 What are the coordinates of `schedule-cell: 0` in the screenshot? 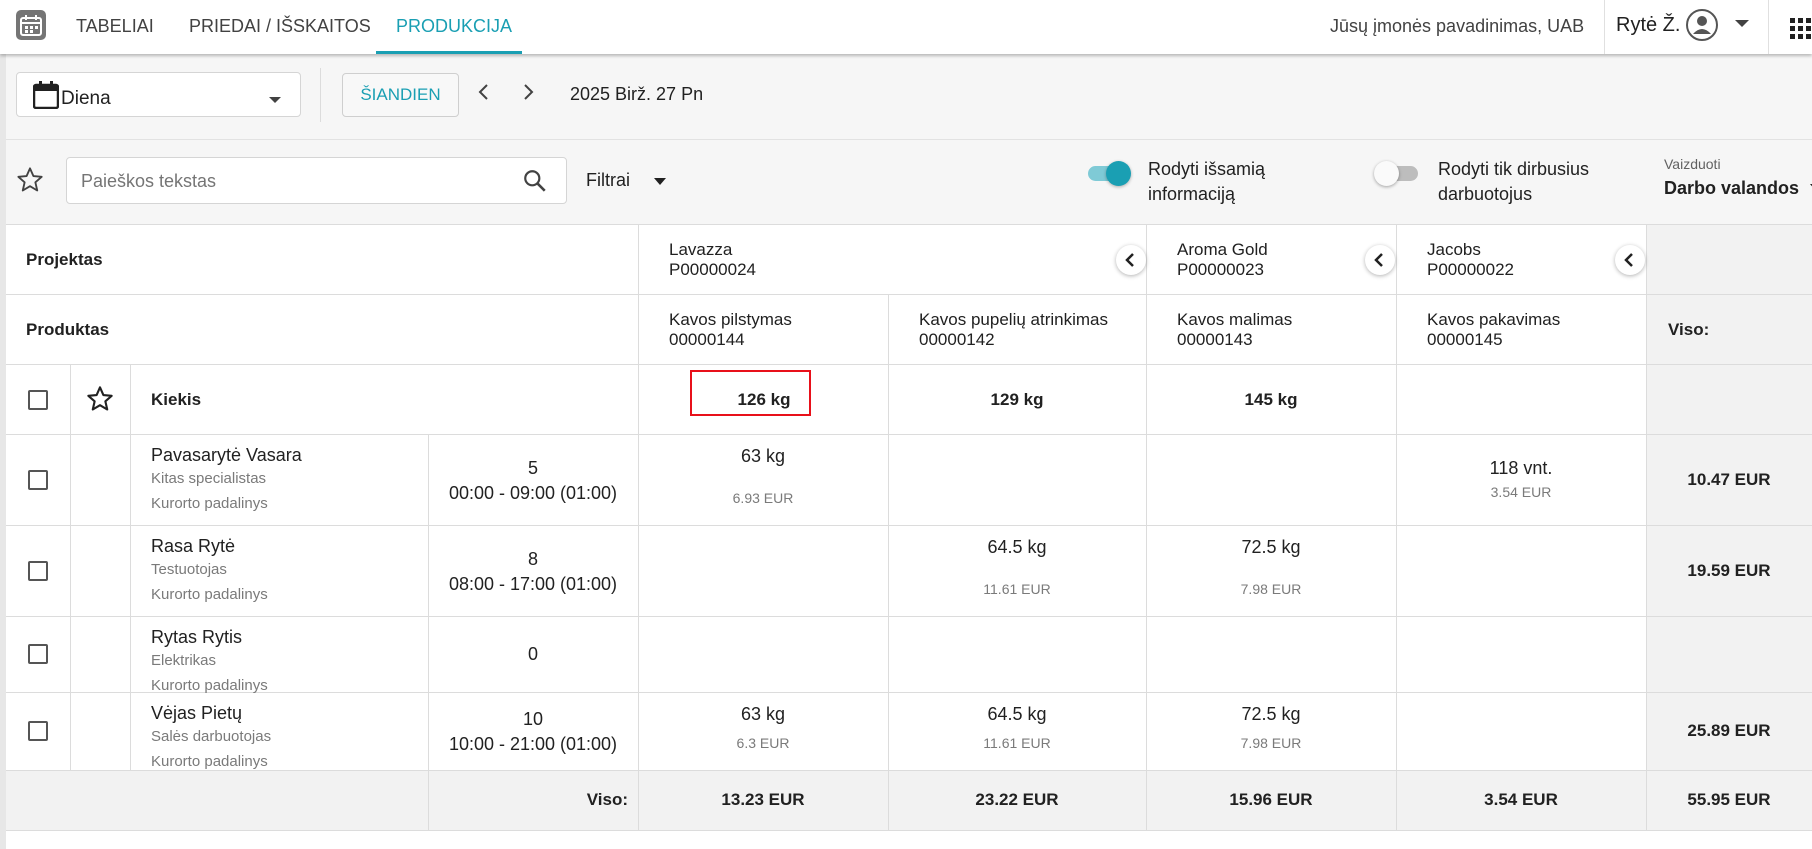 It's located at (533, 654).